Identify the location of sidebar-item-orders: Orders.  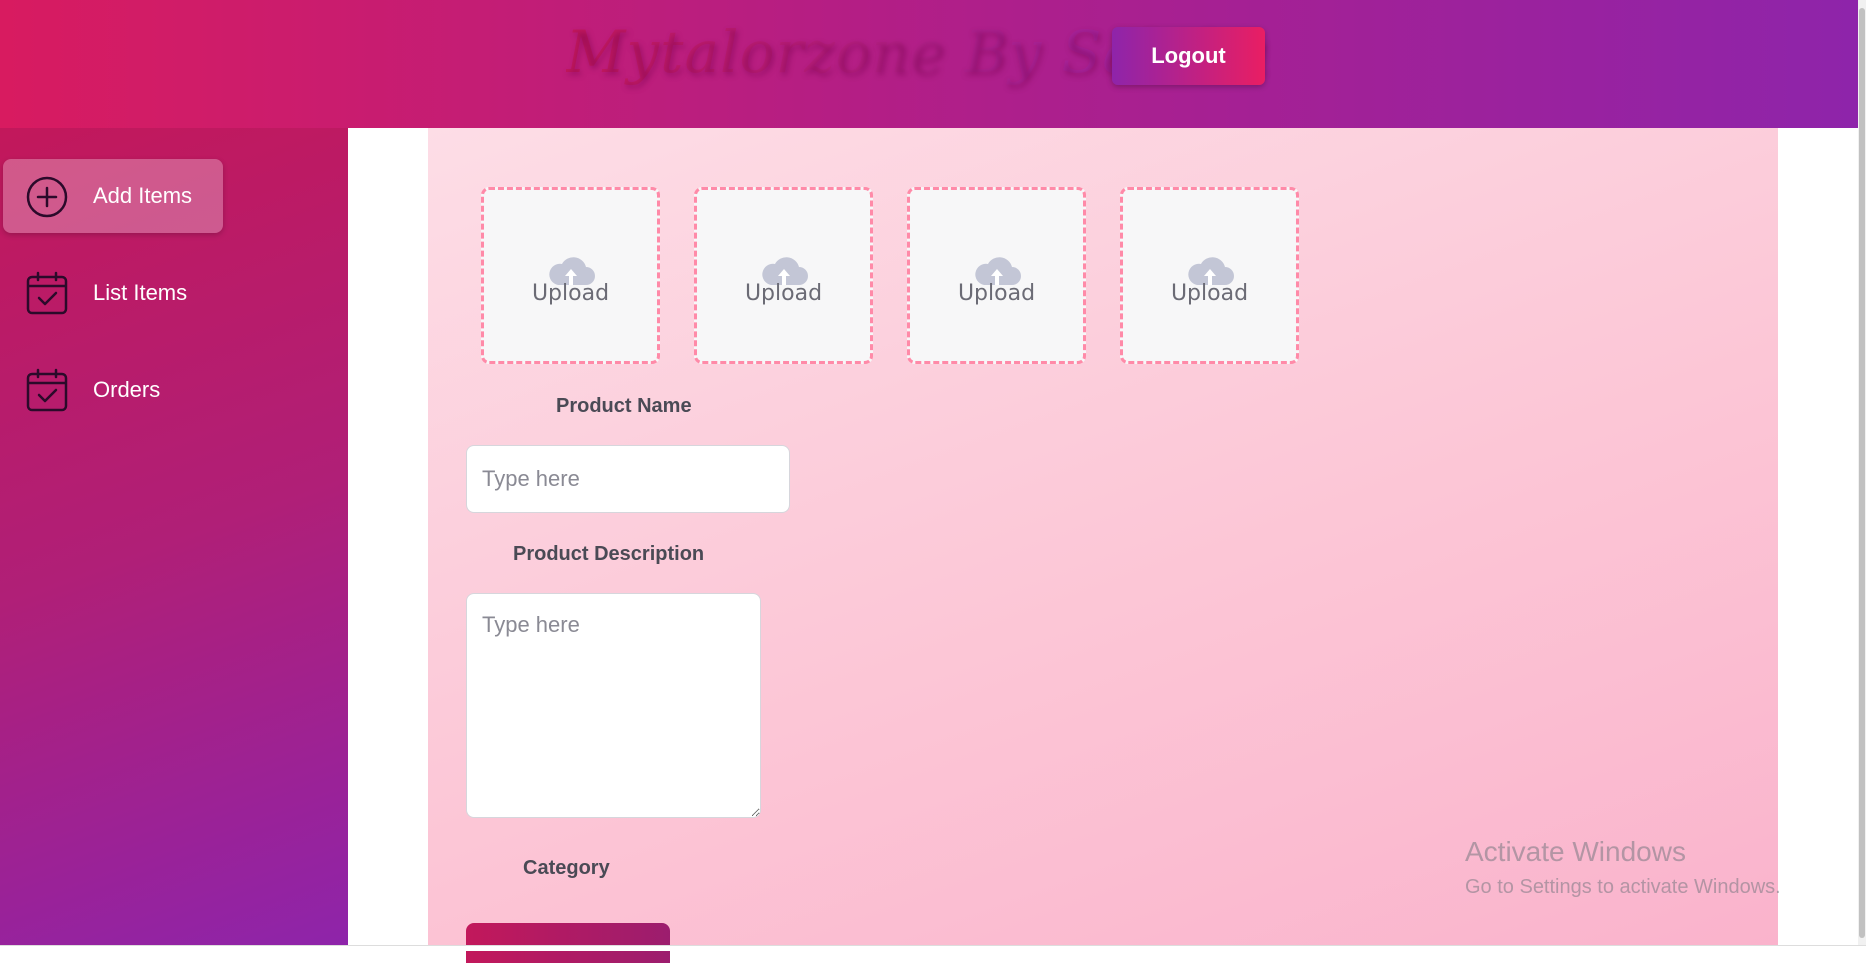
(113, 390).